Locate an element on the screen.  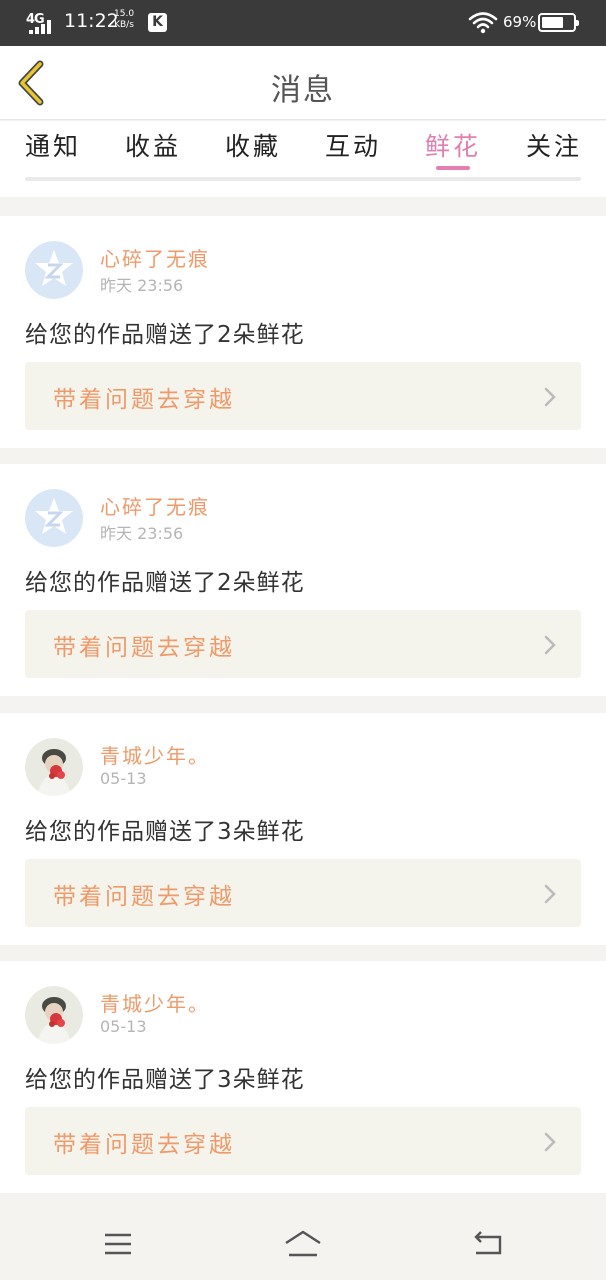
tab-flowers: 鲜花 is located at coordinates (453, 145).